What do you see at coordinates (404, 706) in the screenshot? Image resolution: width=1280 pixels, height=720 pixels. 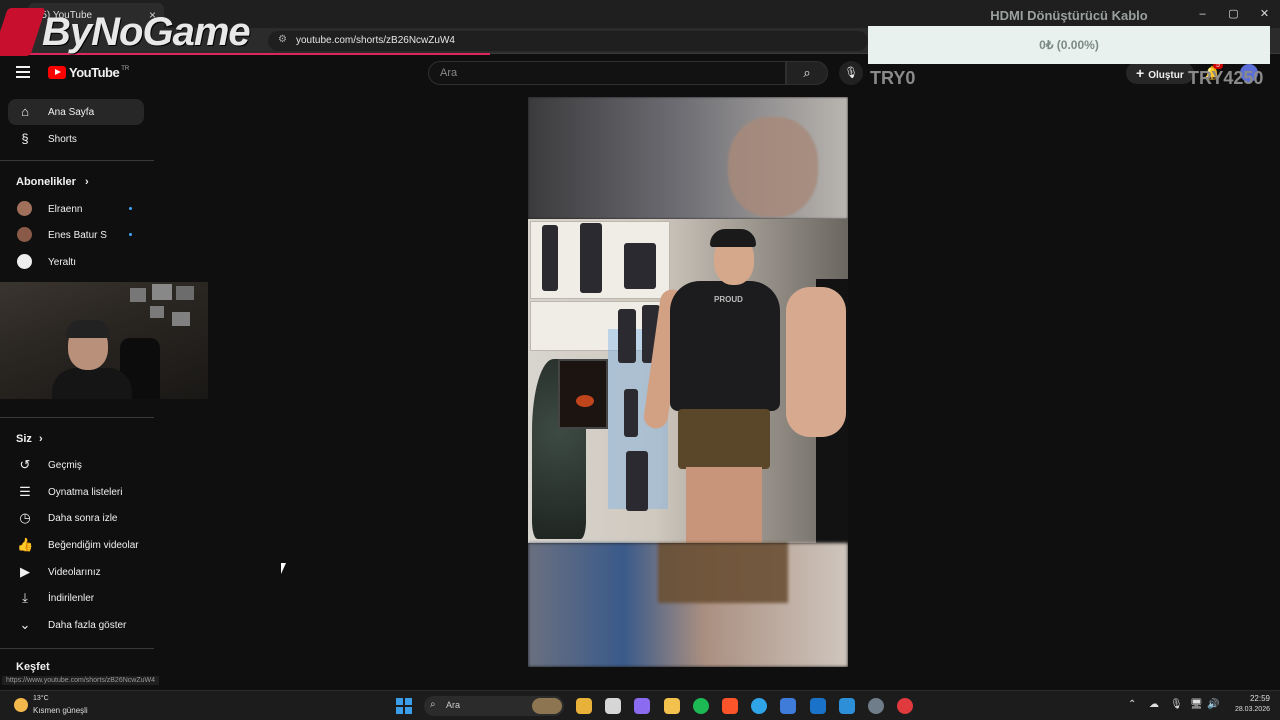 I see `start-button` at bounding box center [404, 706].